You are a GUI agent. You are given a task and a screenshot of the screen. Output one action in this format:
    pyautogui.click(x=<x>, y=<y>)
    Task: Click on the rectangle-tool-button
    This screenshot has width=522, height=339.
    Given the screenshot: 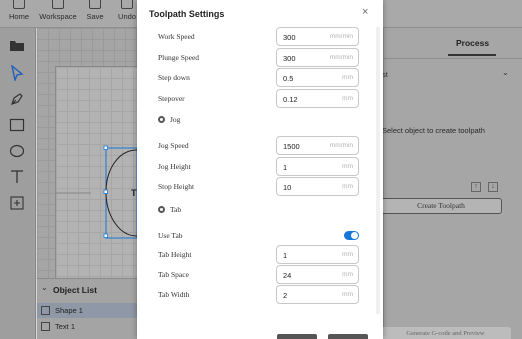 What is the action you would take?
    pyautogui.click(x=17, y=125)
    